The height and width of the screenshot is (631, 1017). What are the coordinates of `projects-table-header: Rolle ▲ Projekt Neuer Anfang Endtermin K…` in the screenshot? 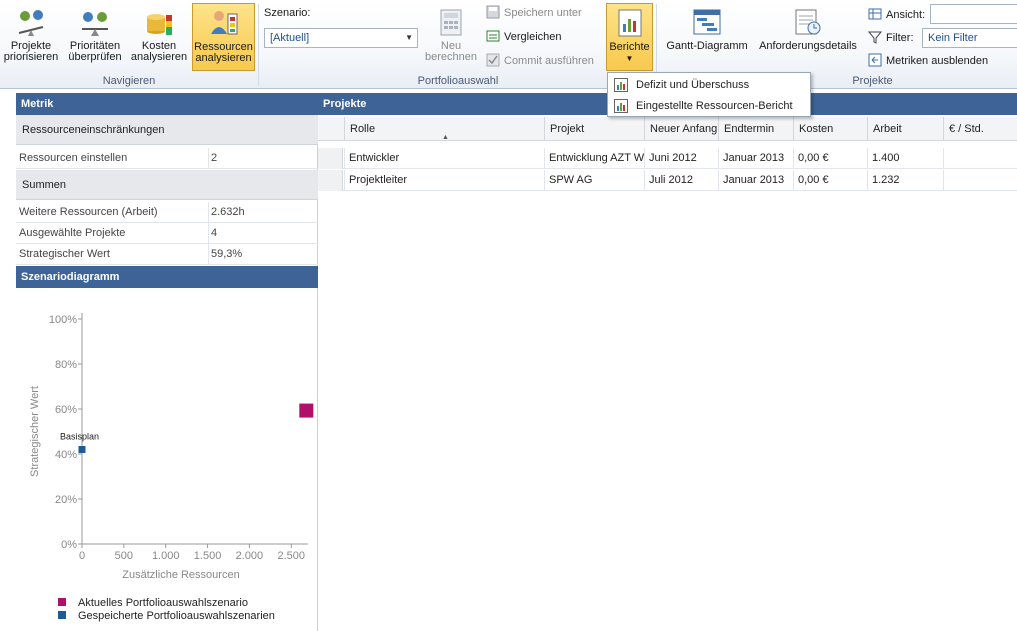 It's located at (667, 129).